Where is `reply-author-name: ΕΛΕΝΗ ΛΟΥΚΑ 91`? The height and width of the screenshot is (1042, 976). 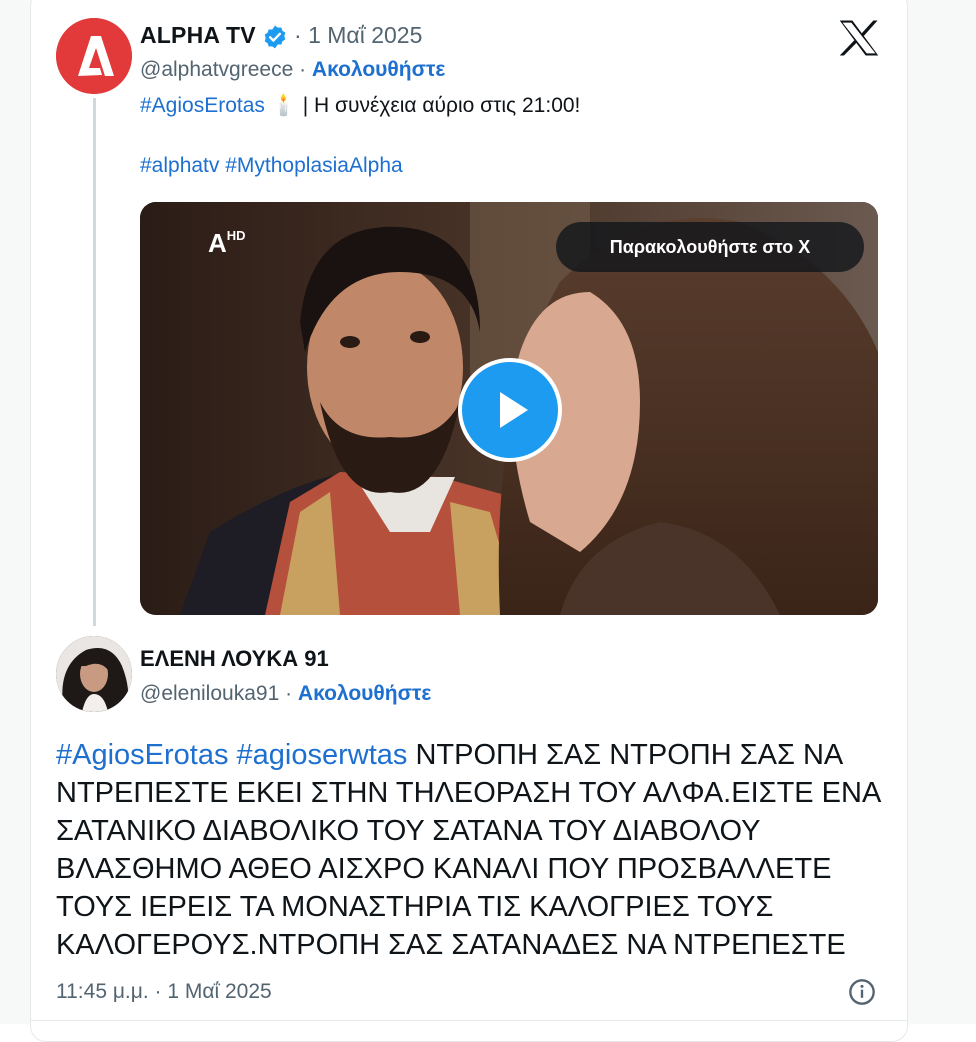 reply-author-name: ΕΛΕΝΗ ΛΟΥΚΑ 91 is located at coordinates (234, 659).